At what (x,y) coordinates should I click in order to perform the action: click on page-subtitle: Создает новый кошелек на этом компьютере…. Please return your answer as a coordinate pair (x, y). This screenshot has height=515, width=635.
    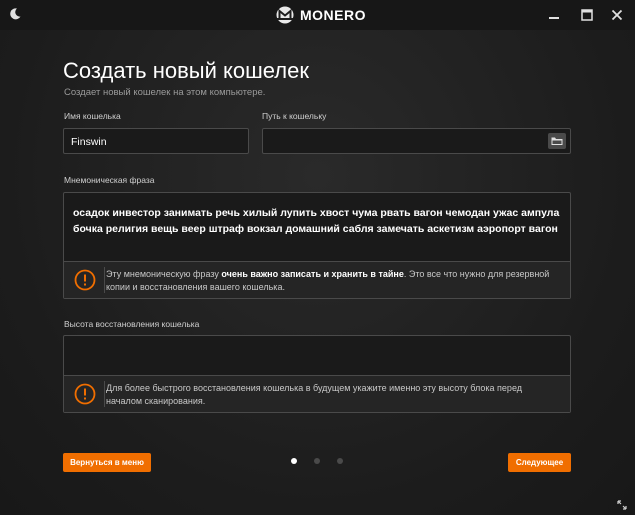
    Looking at the image, I should click on (165, 92).